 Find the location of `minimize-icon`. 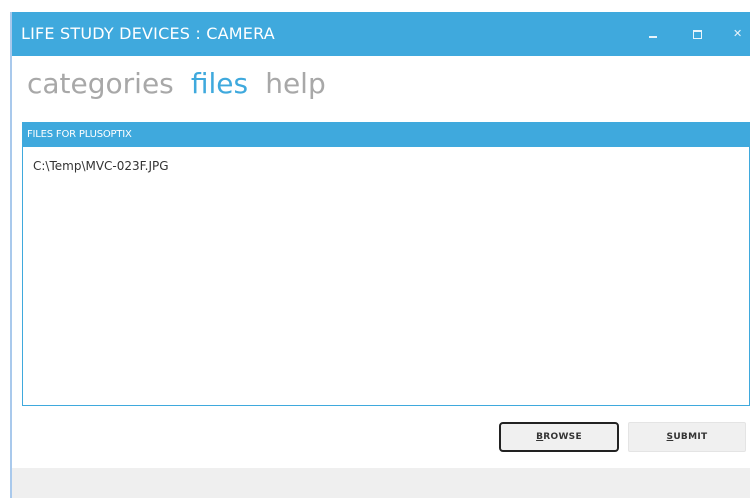

minimize-icon is located at coordinates (653, 37).